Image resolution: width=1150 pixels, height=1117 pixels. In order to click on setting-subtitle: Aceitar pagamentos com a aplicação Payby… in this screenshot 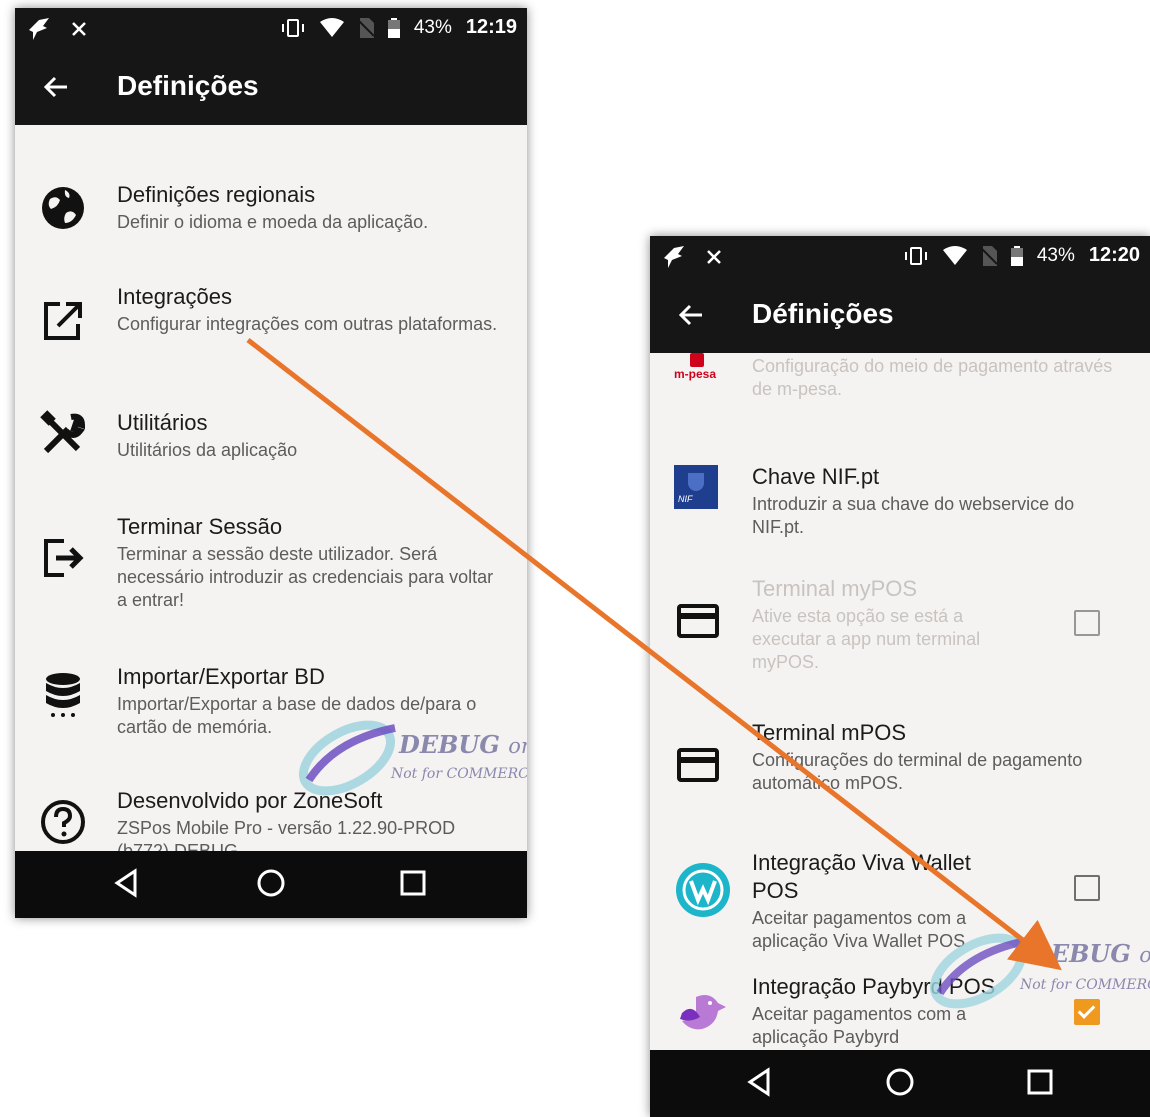, I will do `click(859, 1025)`.